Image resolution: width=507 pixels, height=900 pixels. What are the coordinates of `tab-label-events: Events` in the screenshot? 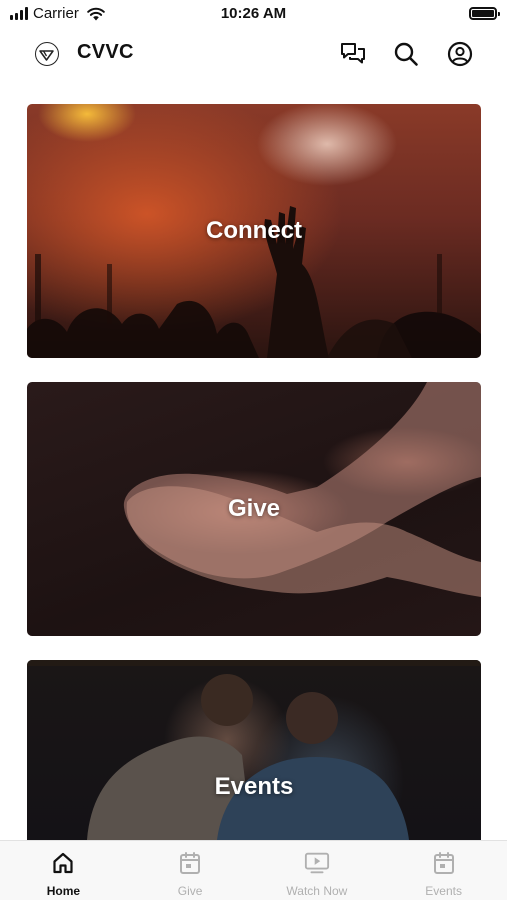 It's located at (443, 891).